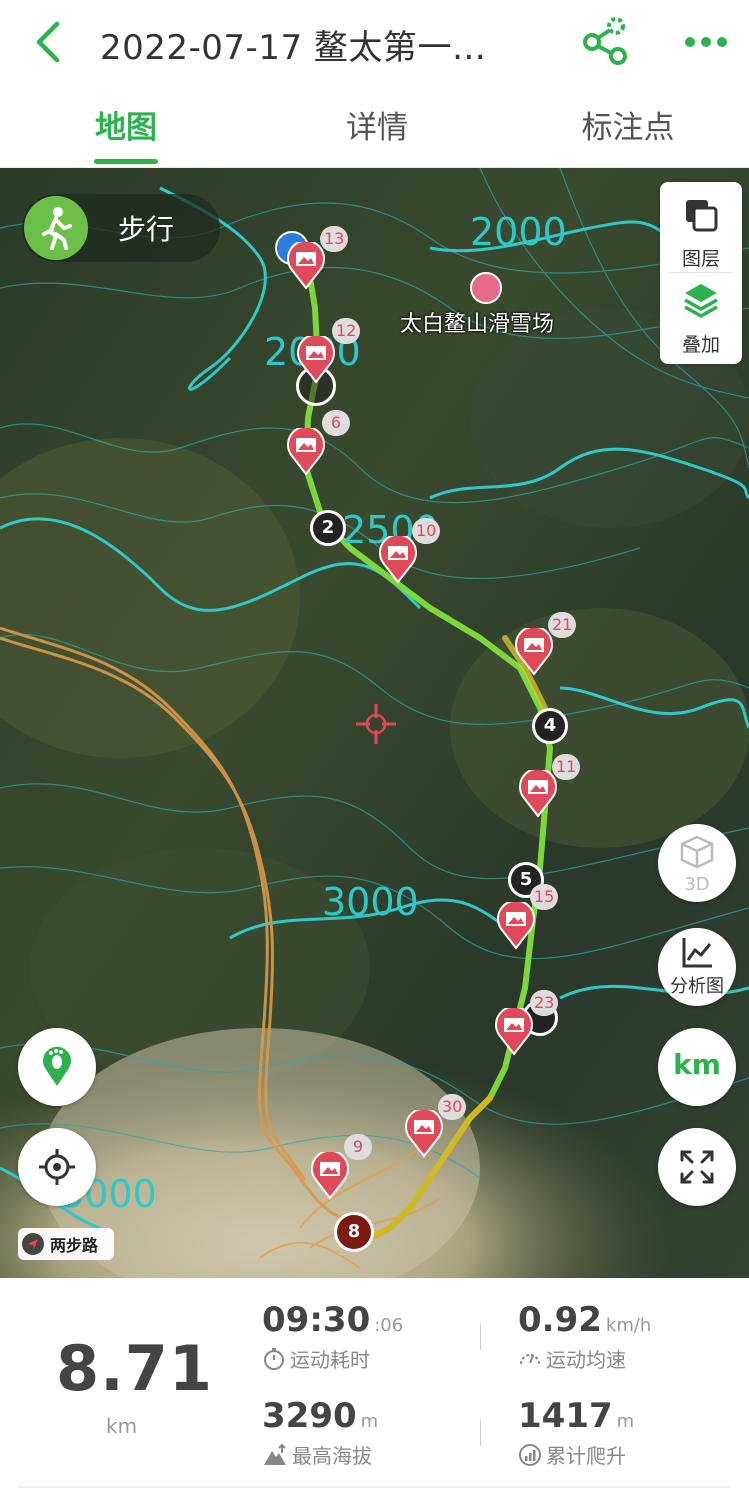 Image resolution: width=749 pixels, height=1500 pixels. Describe the element at coordinates (628, 128) in the screenshot. I see `tab-markers: 标注点` at that location.